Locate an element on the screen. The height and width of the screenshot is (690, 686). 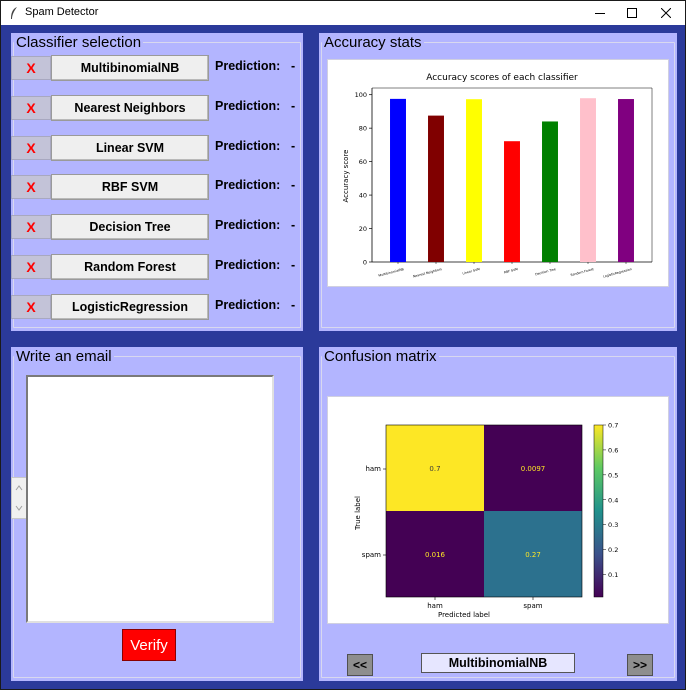
scroll-arrows-icon is located at coordinates (19, 498).